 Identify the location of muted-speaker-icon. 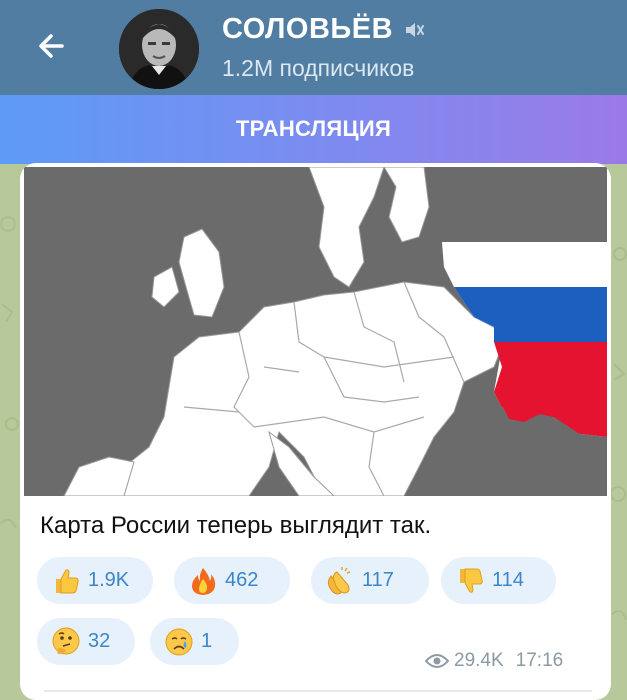
(415, 29).